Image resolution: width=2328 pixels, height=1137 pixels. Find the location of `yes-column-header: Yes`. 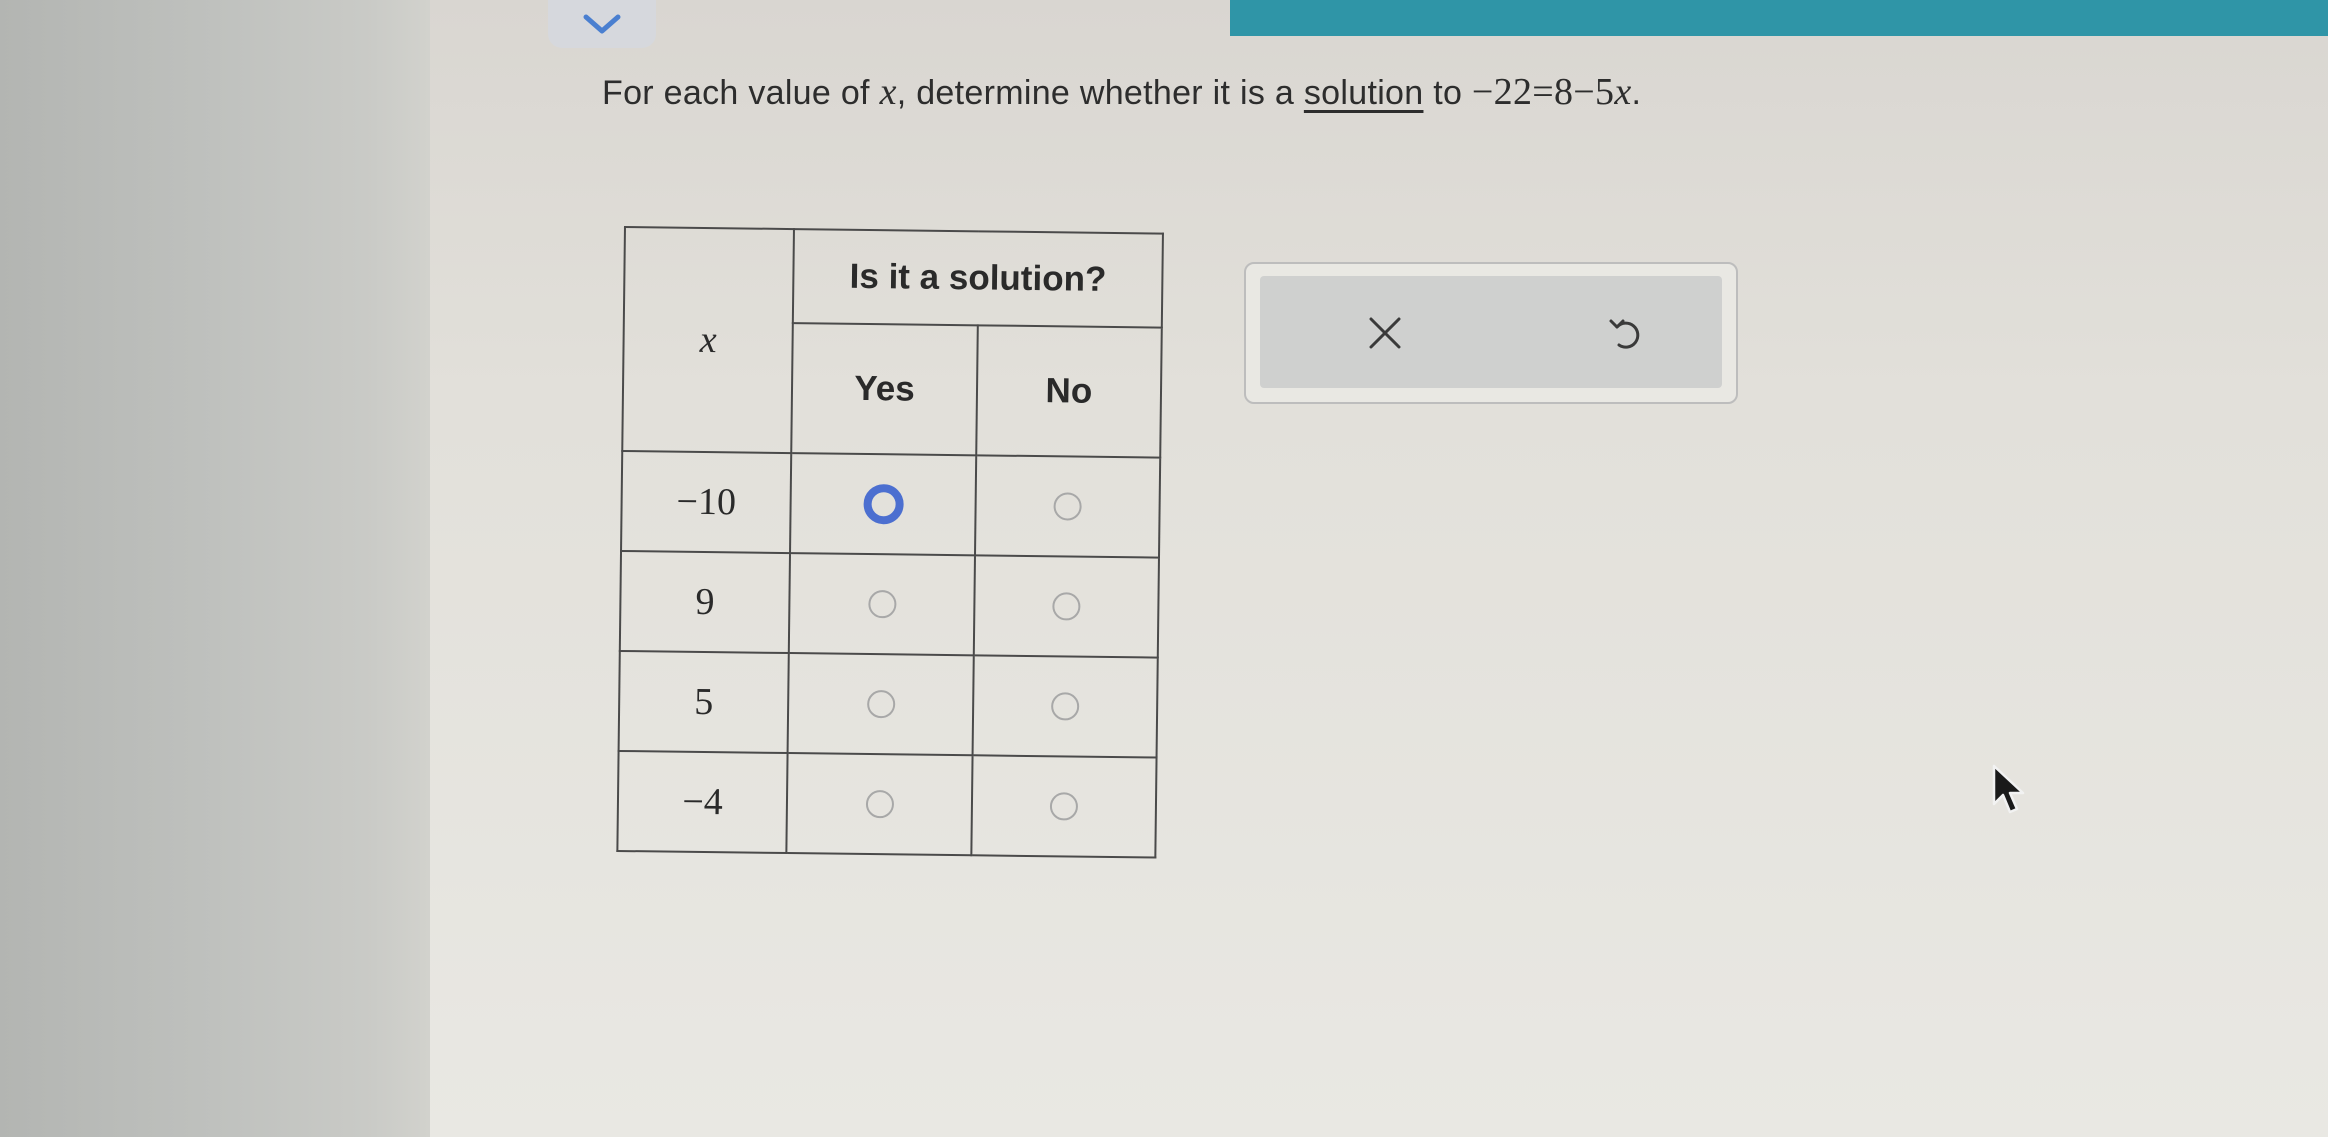

yes-column-header: Yes is located at coordinates (884, 389).